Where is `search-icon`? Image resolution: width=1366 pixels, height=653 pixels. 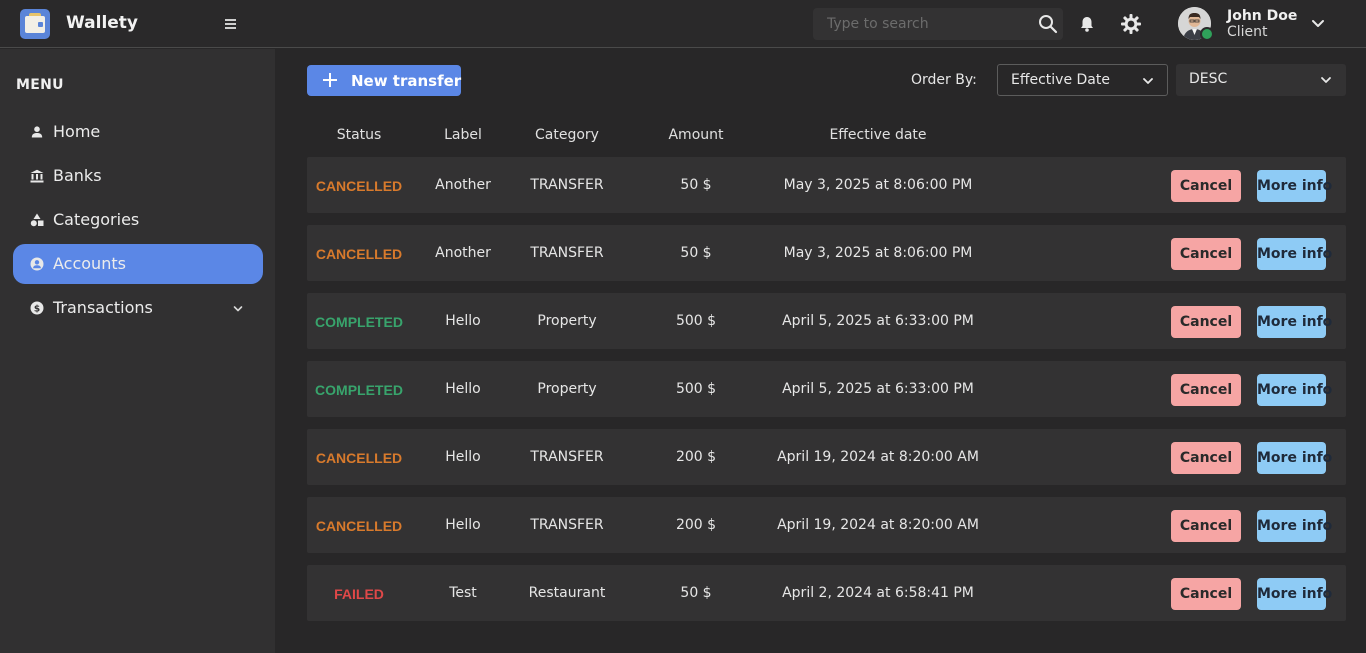
search-icon is located at coordinates (1048, 24).